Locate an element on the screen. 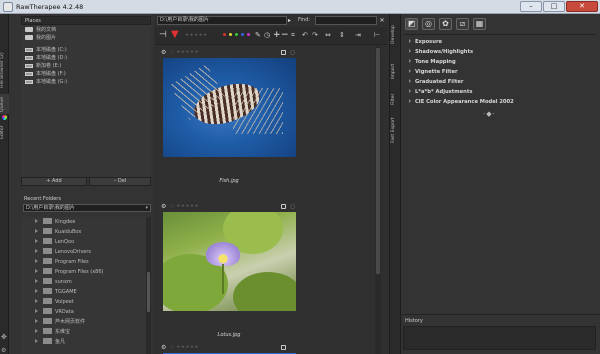 Image resolution: width=600 pixels, height=354 pixels. tool-lab-adjustments: L*a*b* Adjustments is located at coordinates (440, 92).